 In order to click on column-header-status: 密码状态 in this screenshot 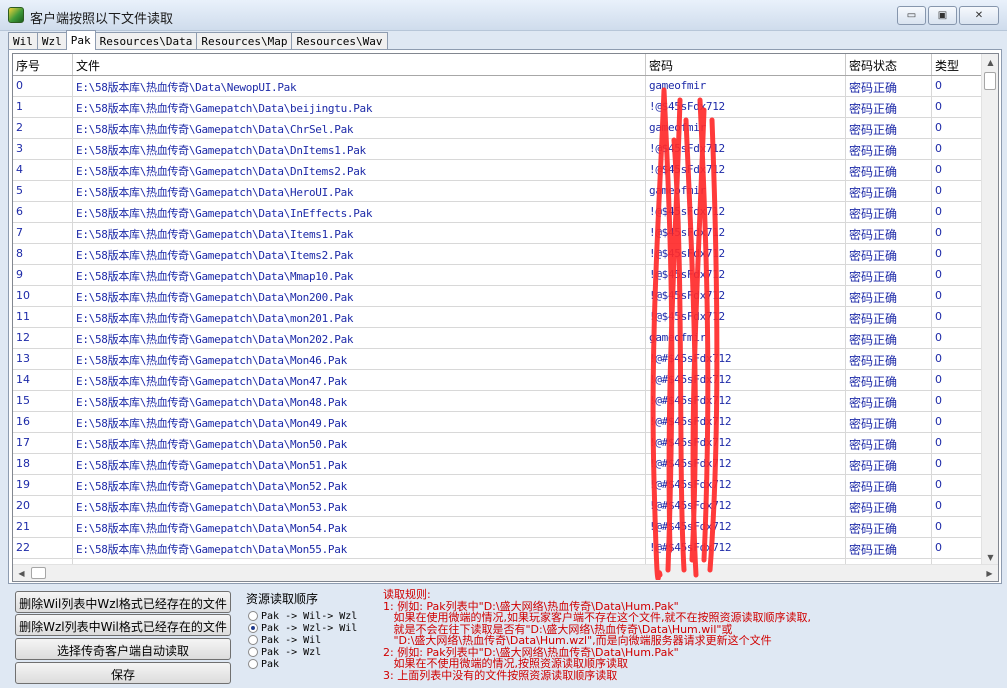, I will do `click(889, 64)`.